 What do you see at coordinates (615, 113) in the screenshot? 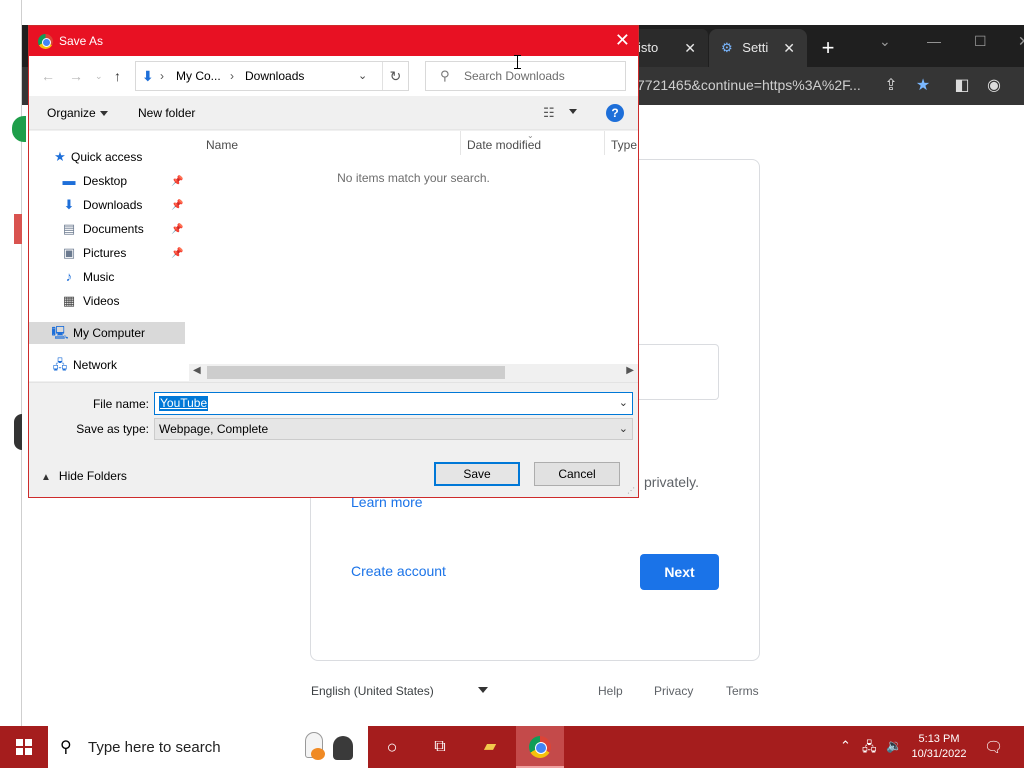
I see `help-icon: ?` at bounding box center [615, 113].